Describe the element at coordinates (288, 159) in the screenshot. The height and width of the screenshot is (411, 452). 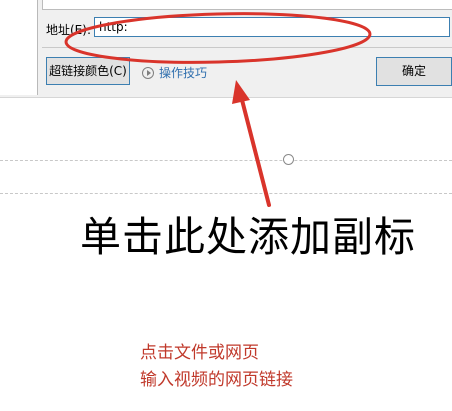
I see `rotate-handle` at that location.